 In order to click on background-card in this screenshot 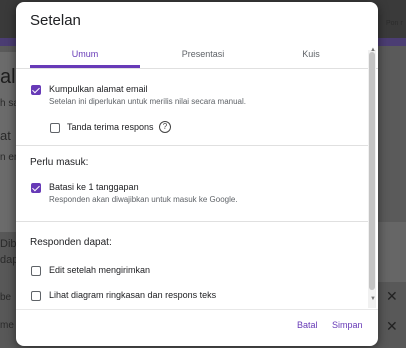, I will do `click(392, 252)`.